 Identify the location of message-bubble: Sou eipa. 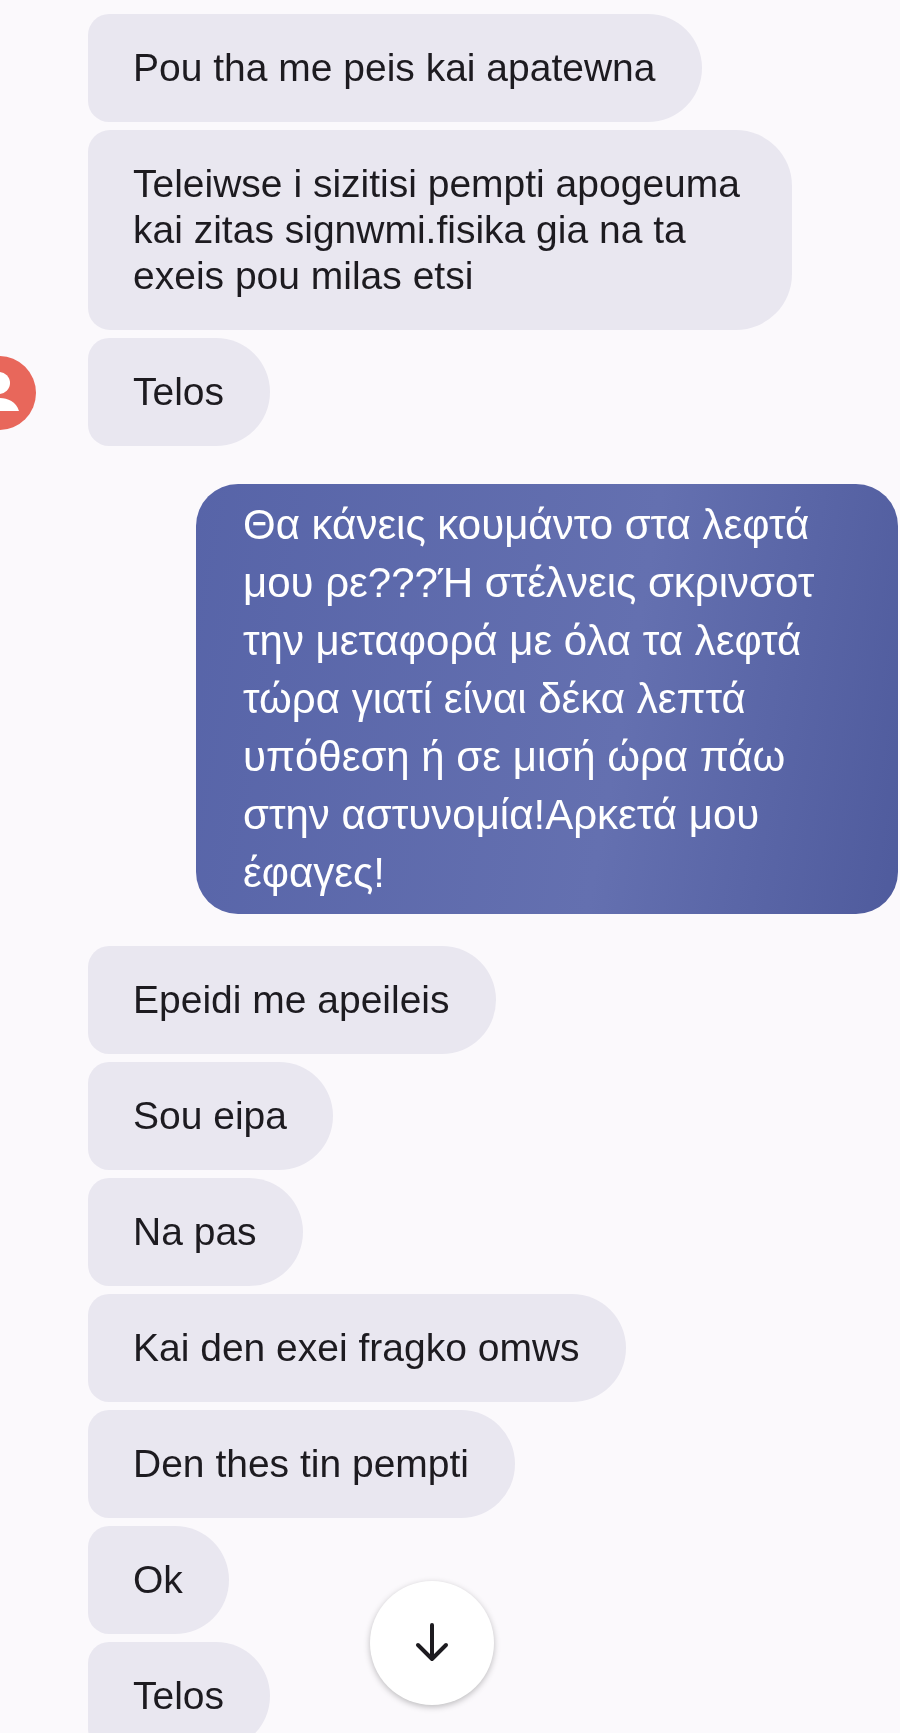
(210, 1116).